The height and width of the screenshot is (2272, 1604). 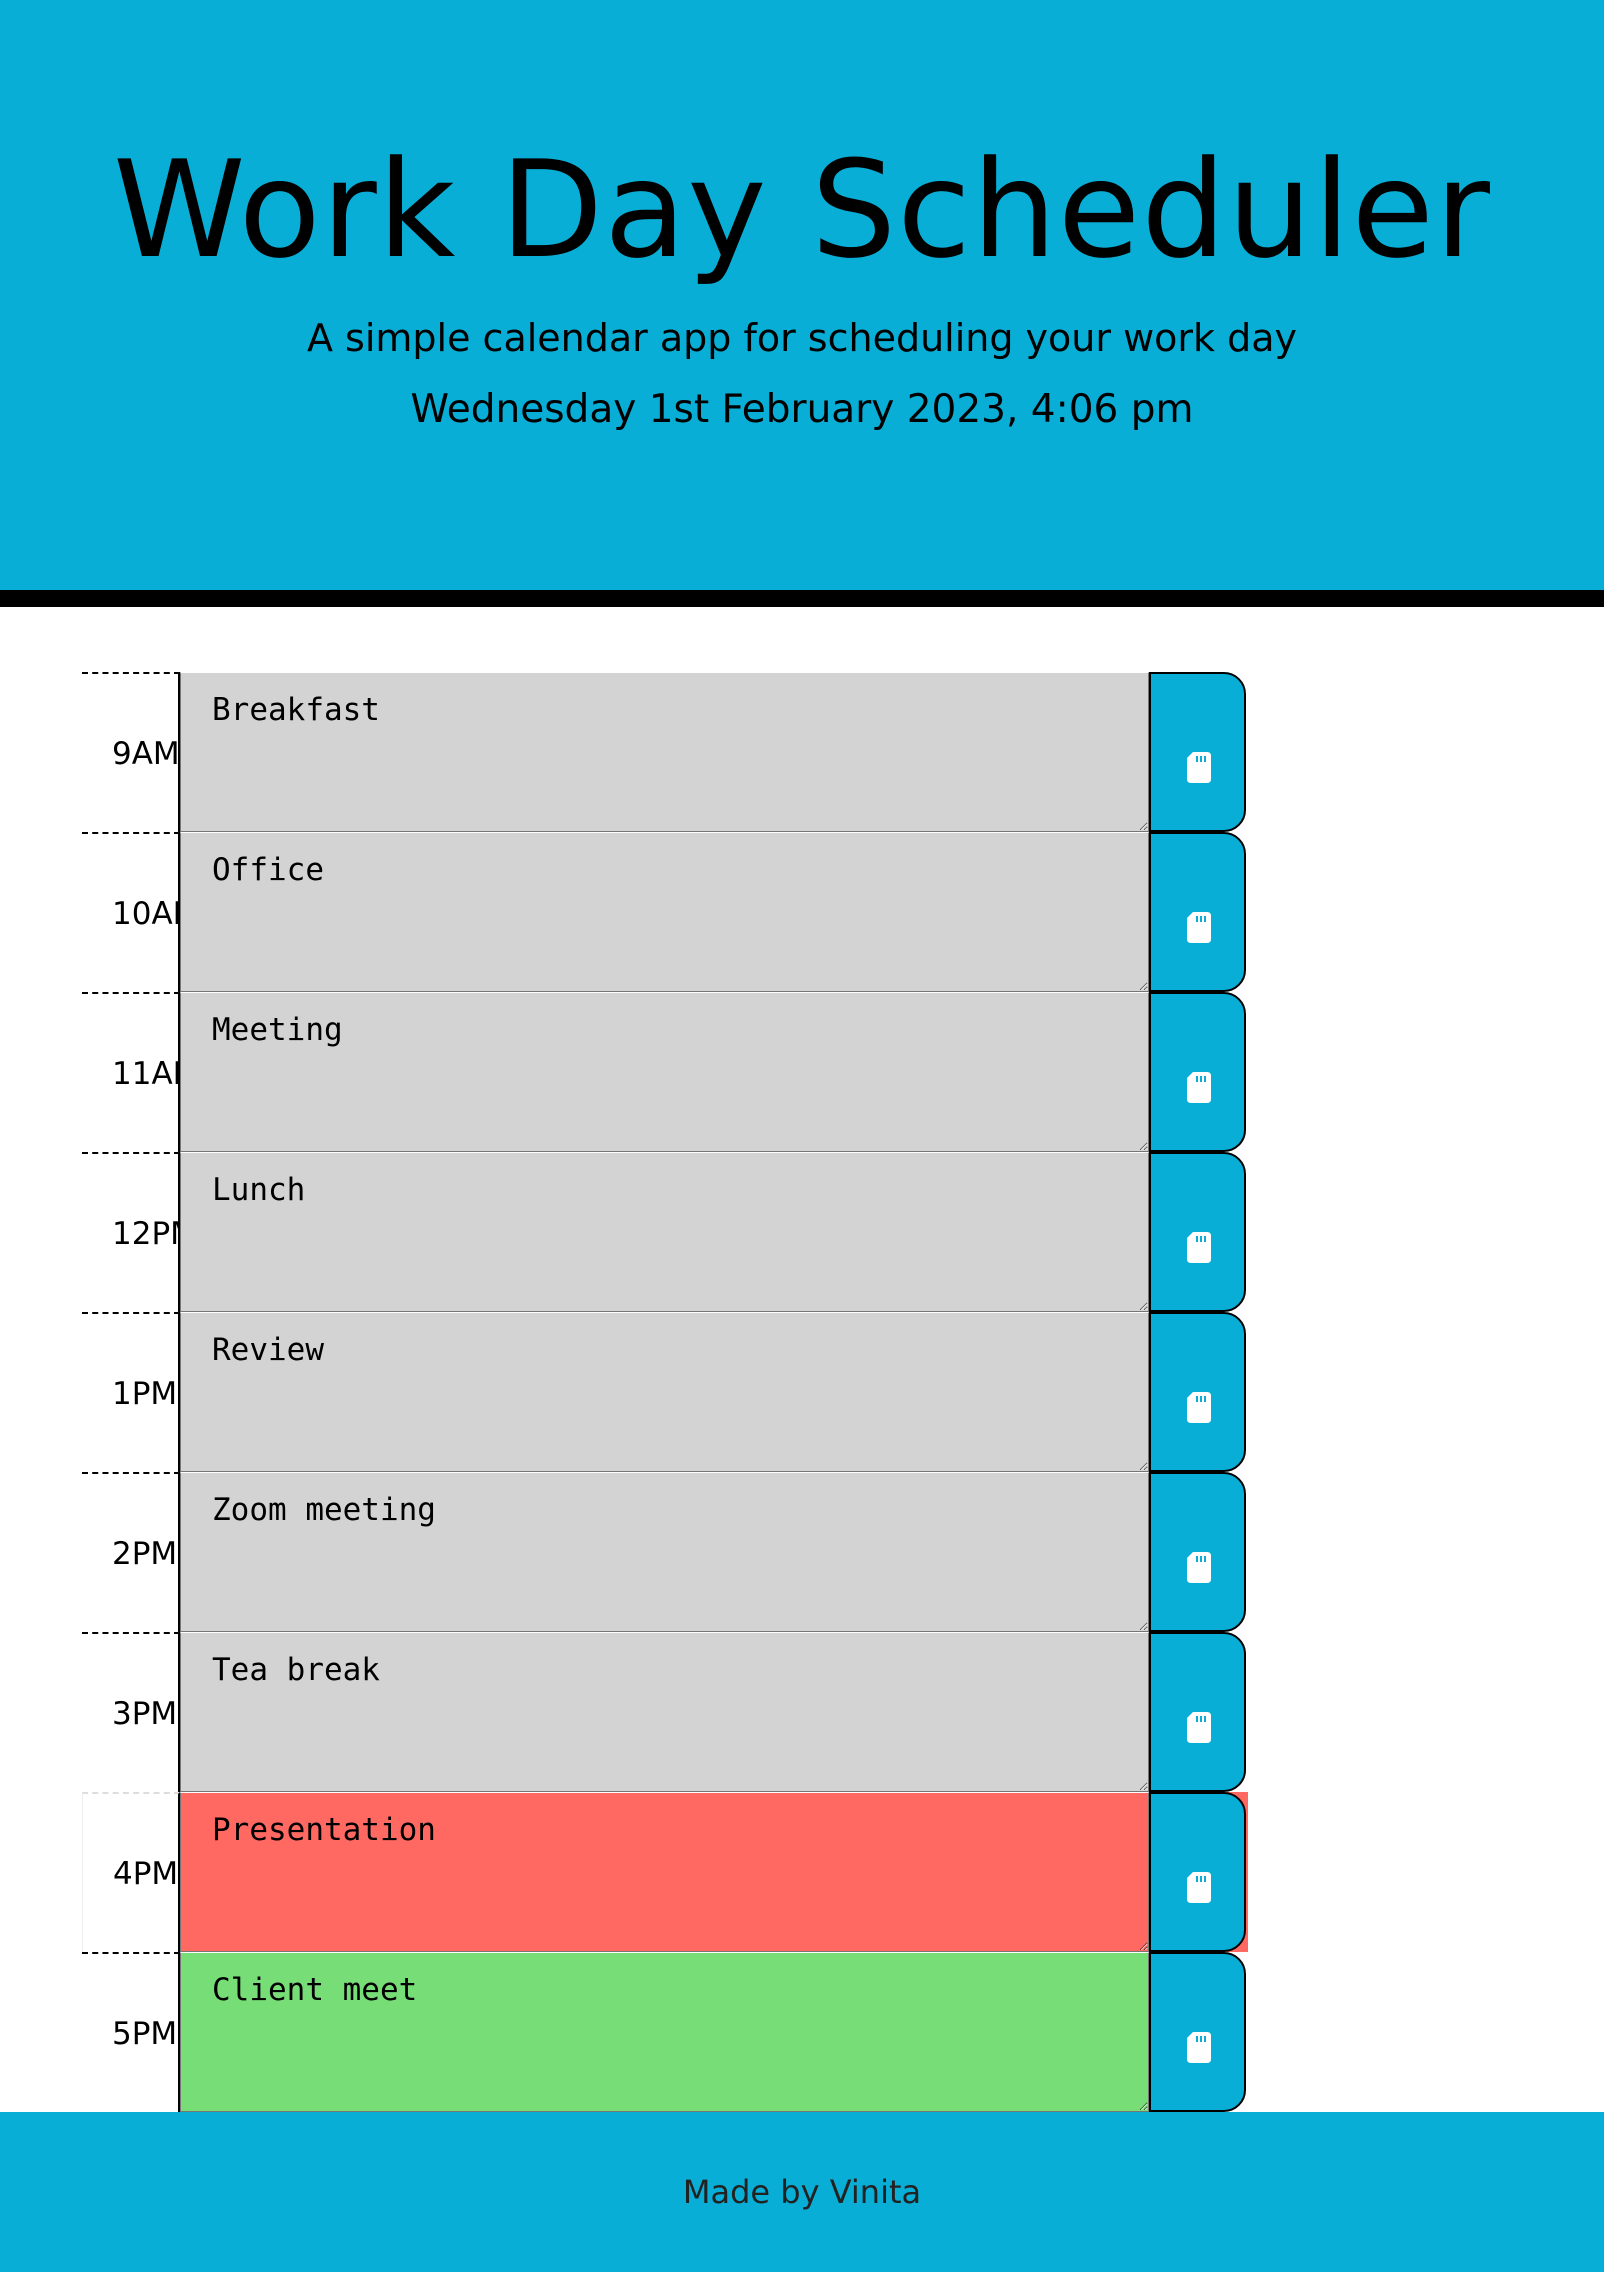 I want to click on footer: Made by Vinita, so click(x=802, y=2192).